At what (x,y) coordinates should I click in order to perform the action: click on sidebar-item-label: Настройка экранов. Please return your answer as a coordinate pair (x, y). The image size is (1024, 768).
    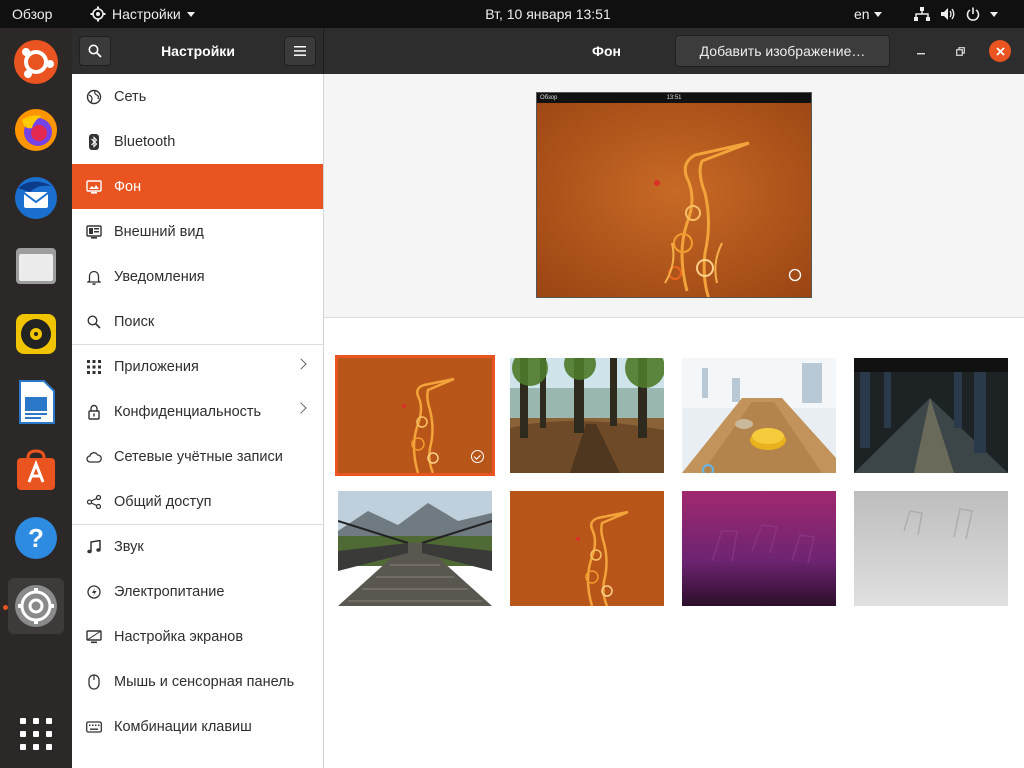
    Looking at the image, I should click on (179, 636).